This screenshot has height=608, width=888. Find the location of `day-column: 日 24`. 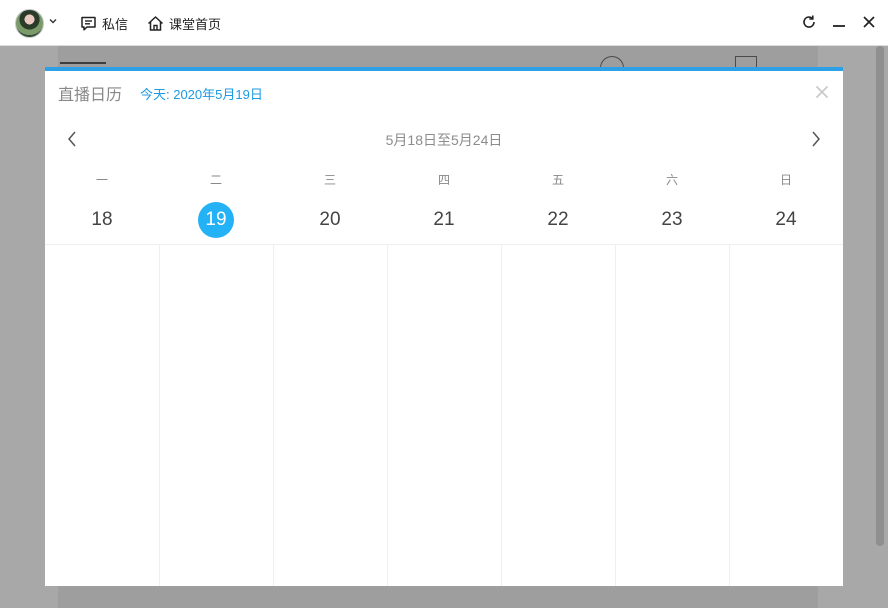

day-column: 日 24 is located at coordinates (786, 376).